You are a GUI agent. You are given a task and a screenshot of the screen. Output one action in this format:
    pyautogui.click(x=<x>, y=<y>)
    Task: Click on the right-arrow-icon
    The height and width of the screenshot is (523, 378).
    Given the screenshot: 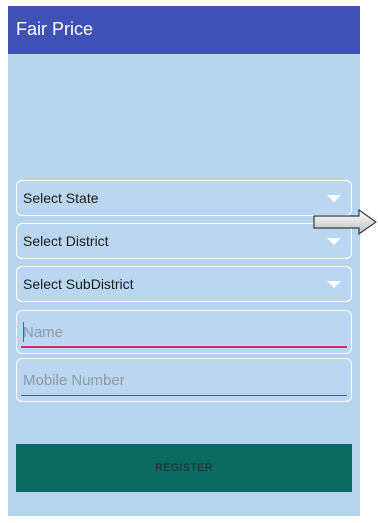 What is the action you would take?
    pyautogui.click(x=345, y=222)
    